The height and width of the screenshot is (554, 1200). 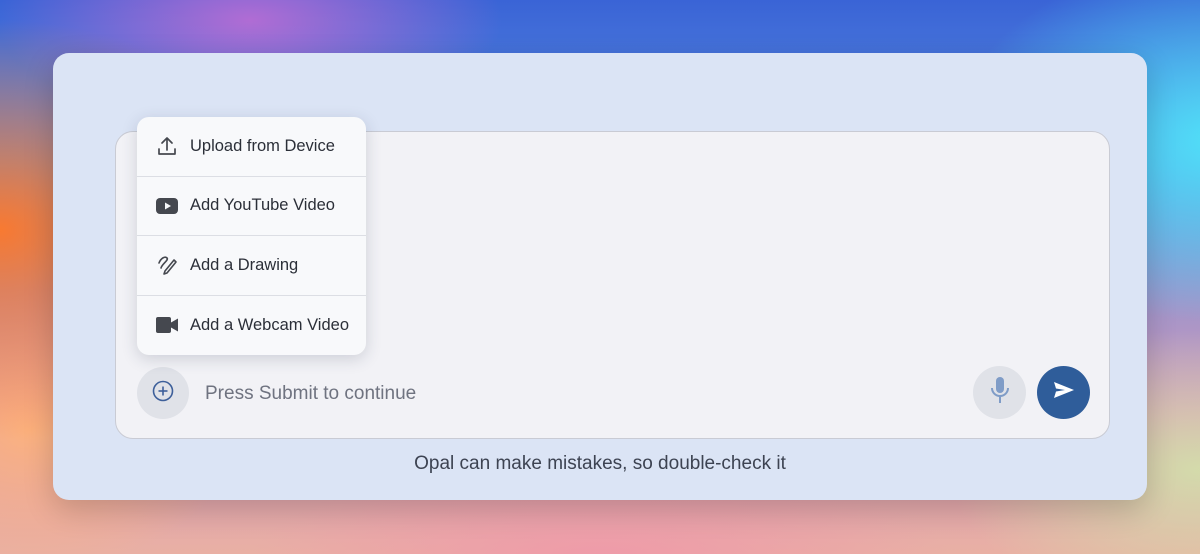 I want to click on microphone-icon, so click(x=1000, y=392).